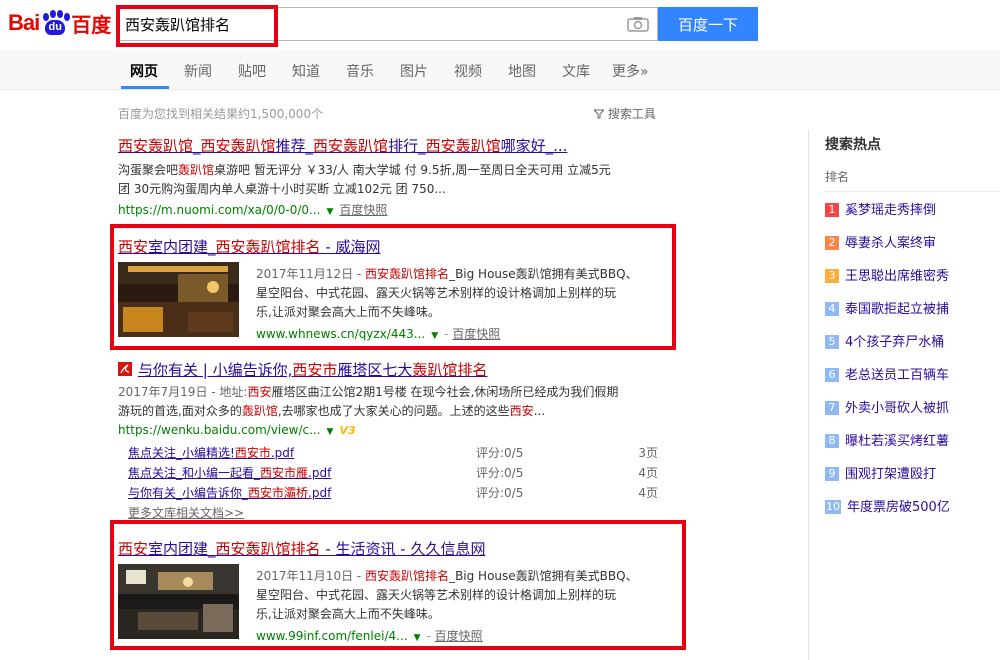 This screenshot has width=1000, height=660. Describe the element at coordinates (832, 474) in the screenshot. I see `rank-badge: 9` at that location.